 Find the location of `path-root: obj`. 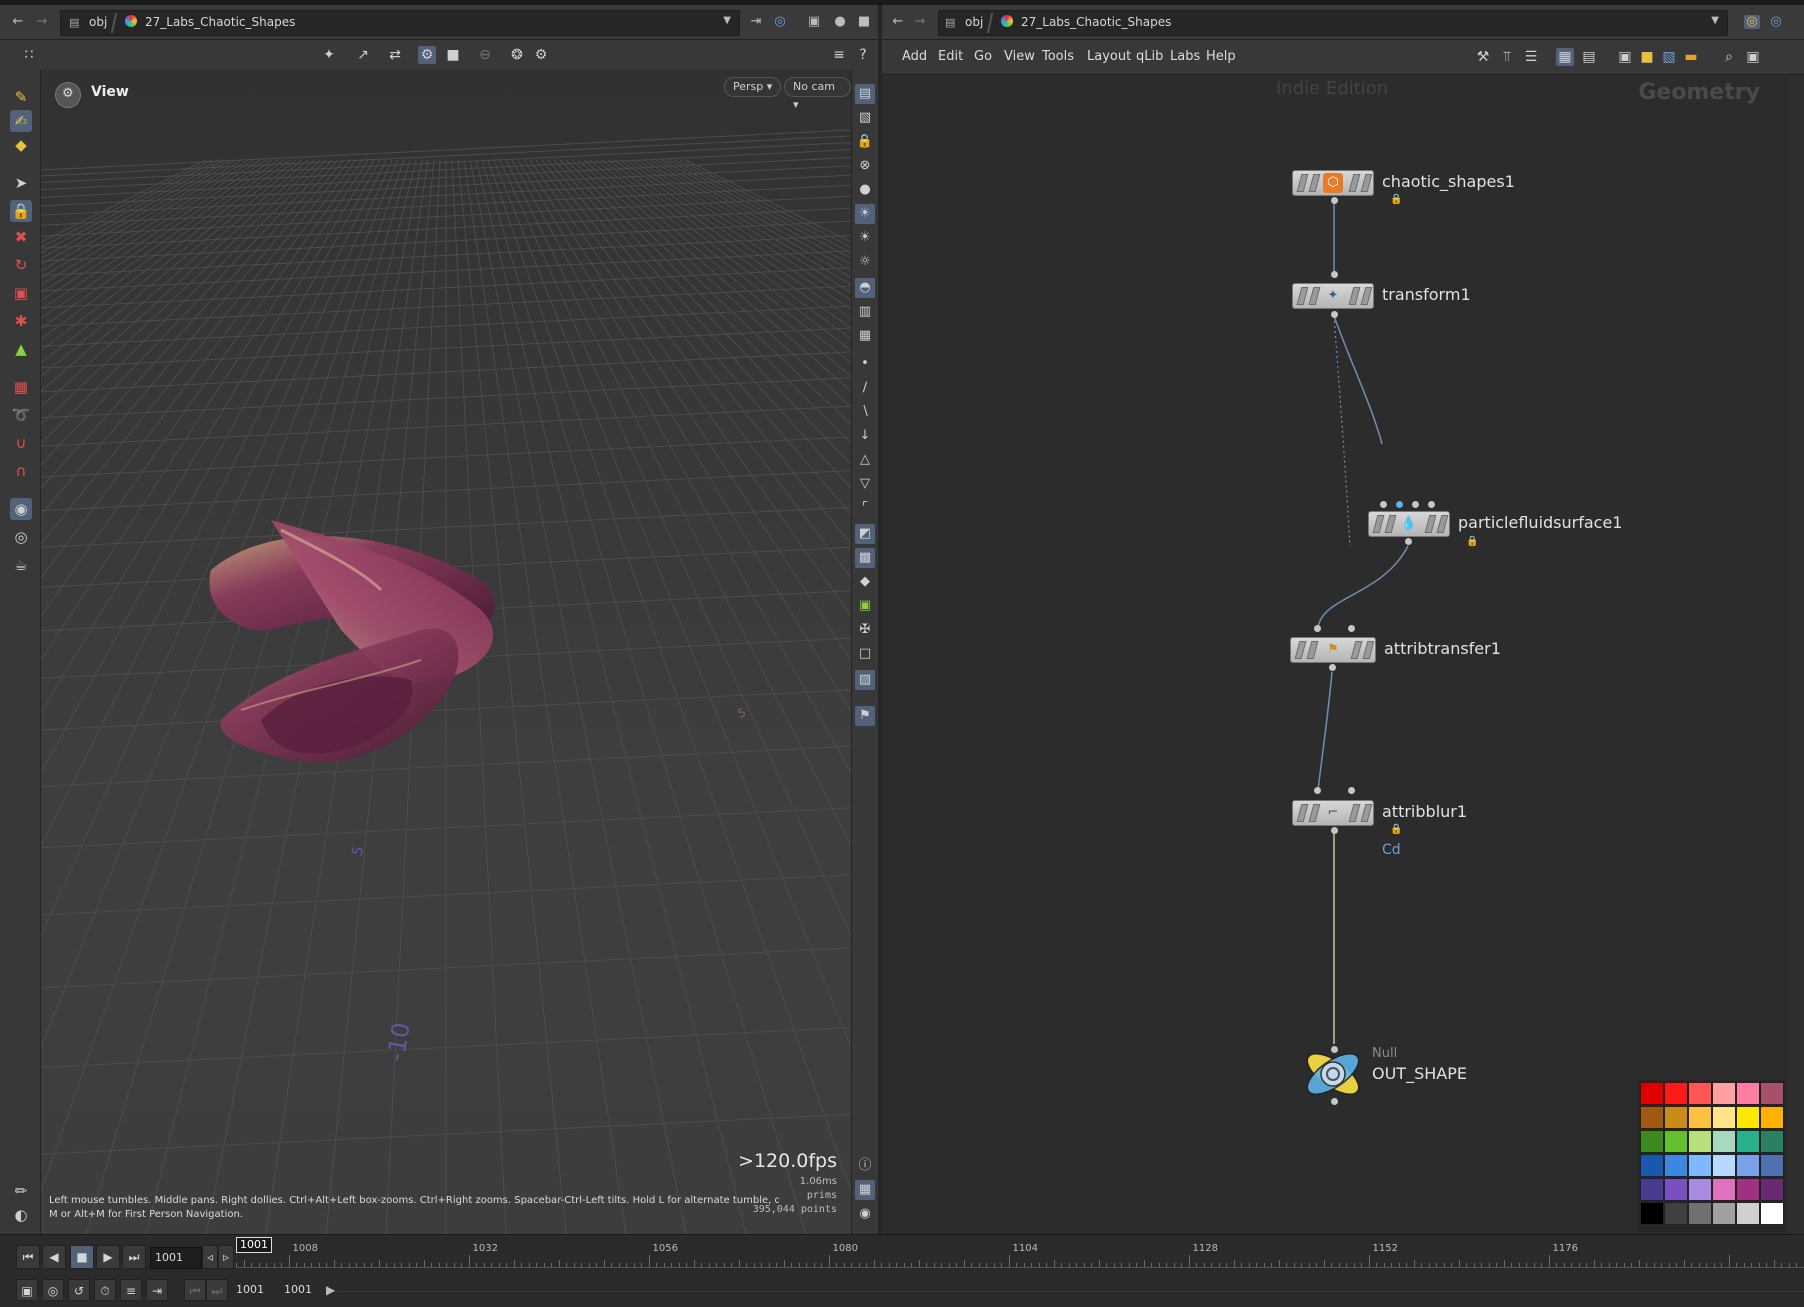

path-root: obj is located at coordinates (98, 22).